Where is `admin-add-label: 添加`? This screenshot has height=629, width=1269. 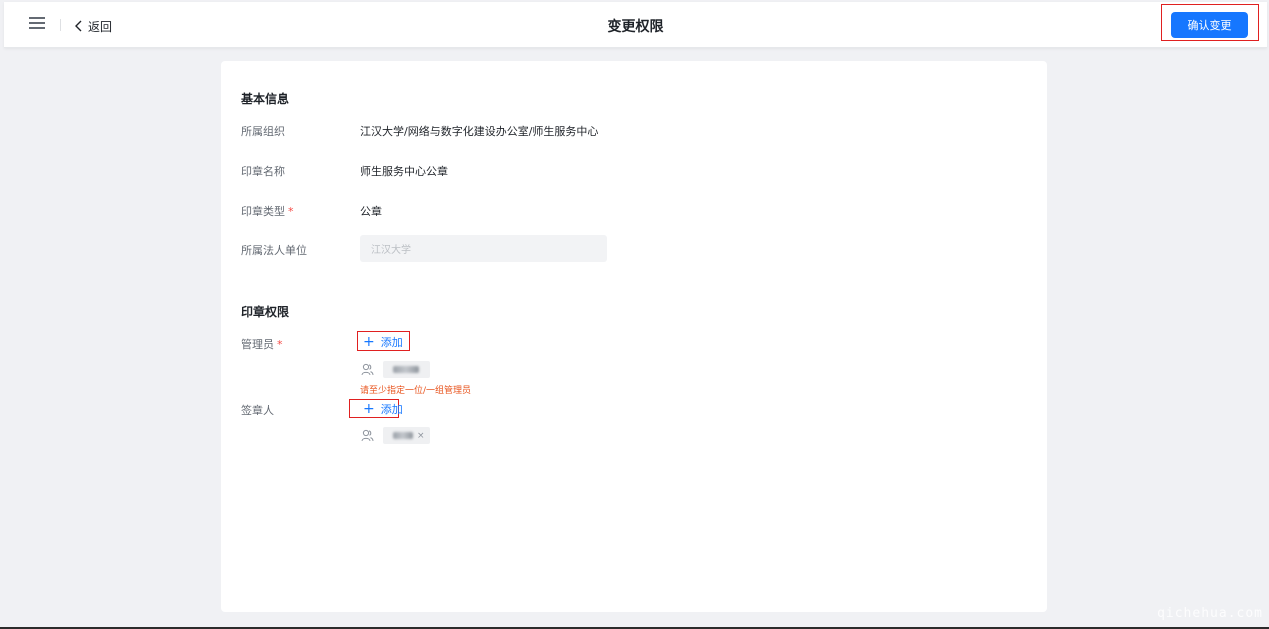 admin-add-label: 添加 is located at coordinates (391, 342).